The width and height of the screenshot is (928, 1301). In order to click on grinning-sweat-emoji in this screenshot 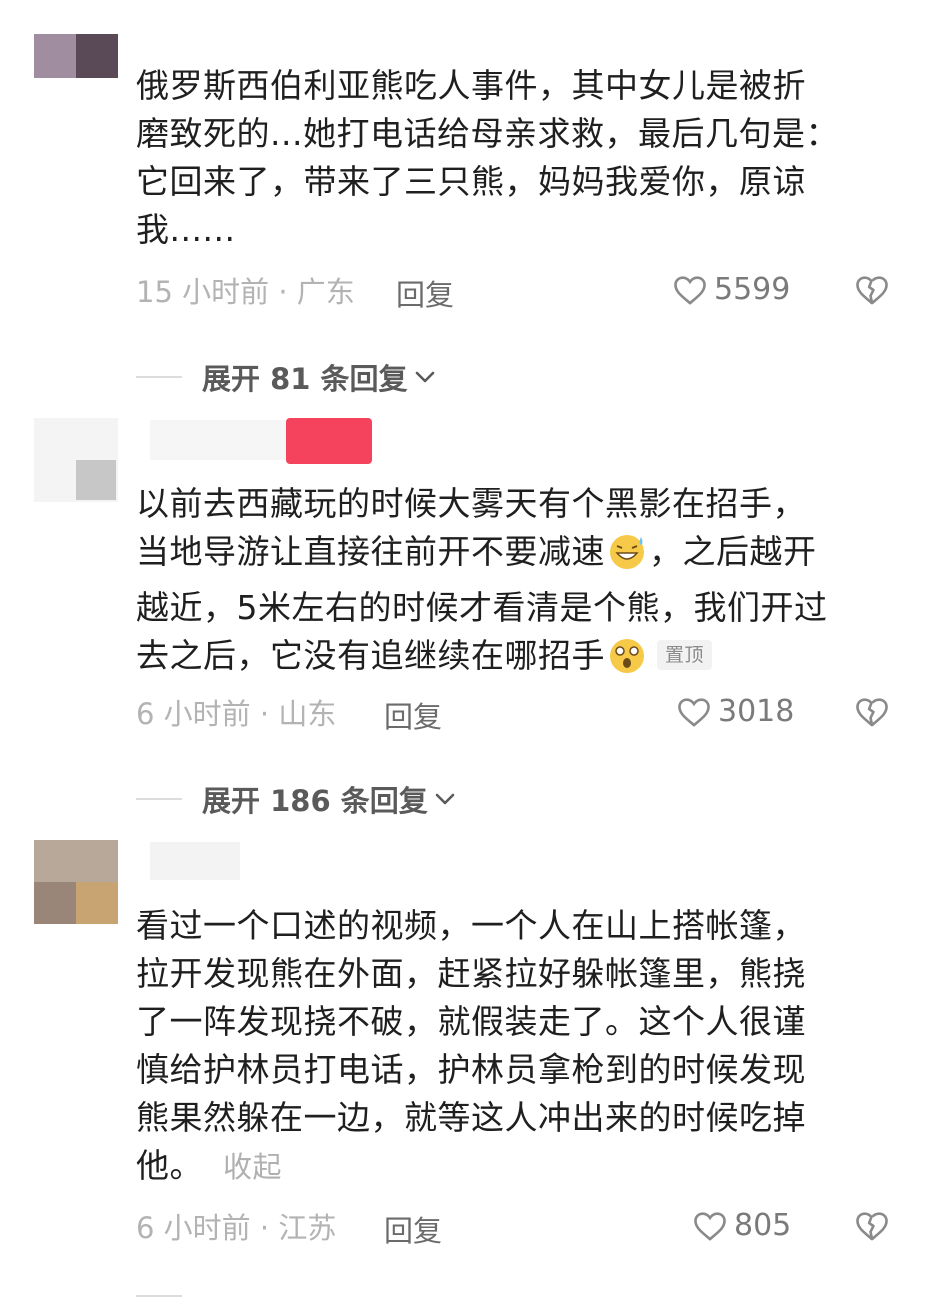, I will do `click(627, 557)`.